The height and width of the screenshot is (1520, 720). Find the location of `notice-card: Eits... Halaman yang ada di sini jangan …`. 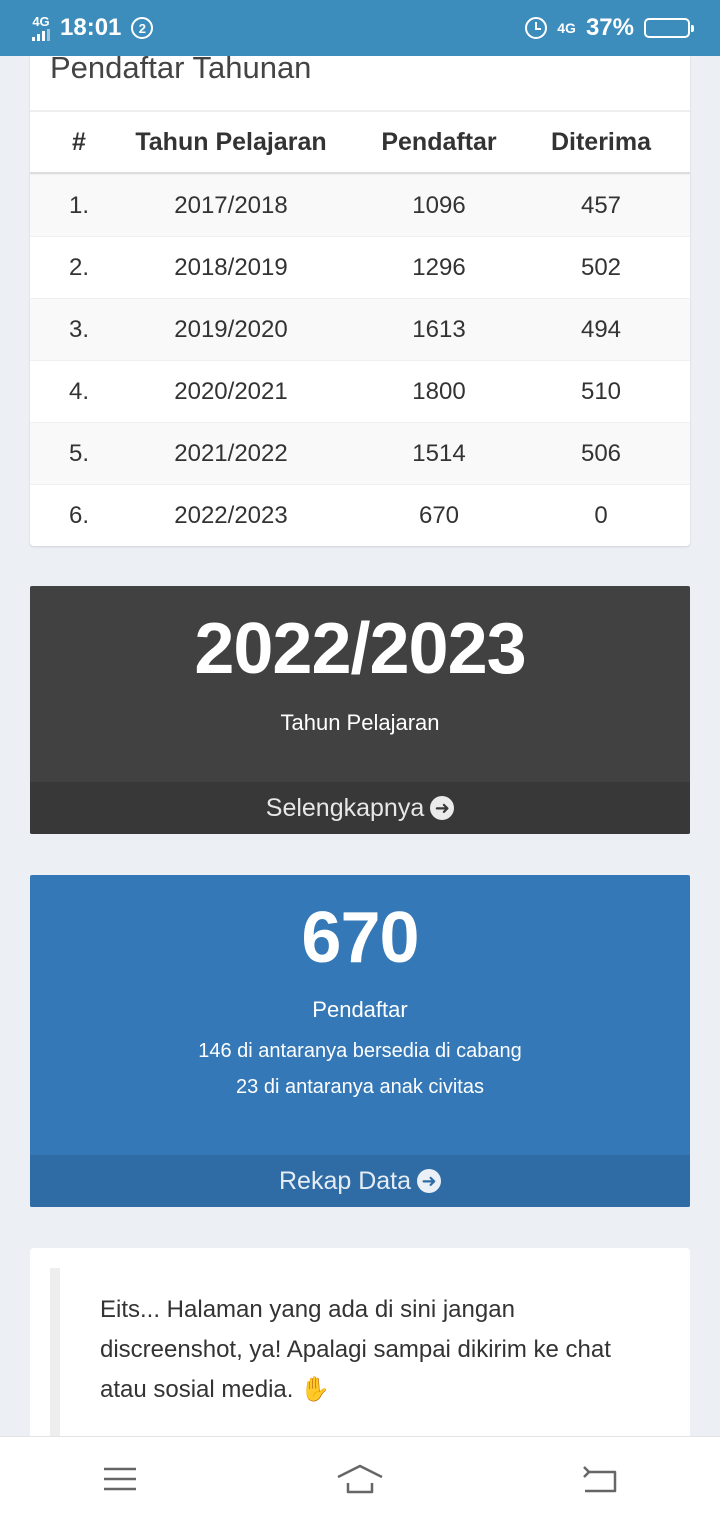

notice-card: Eits... Halaman yang ada di sini jangan … is located at coordinates (360, 1348).